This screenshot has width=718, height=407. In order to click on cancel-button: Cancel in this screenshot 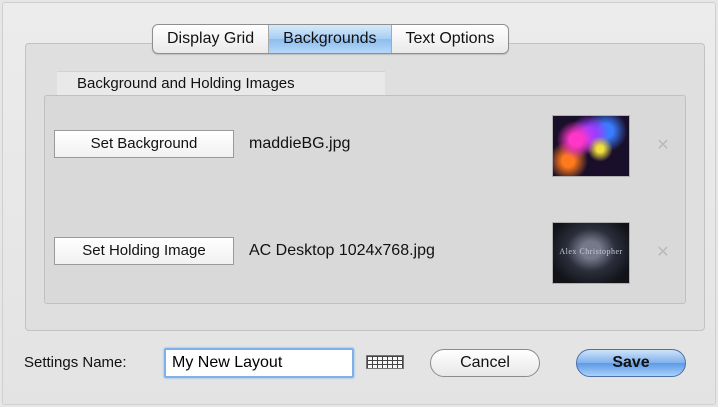, I will do `click(485, 363)`.